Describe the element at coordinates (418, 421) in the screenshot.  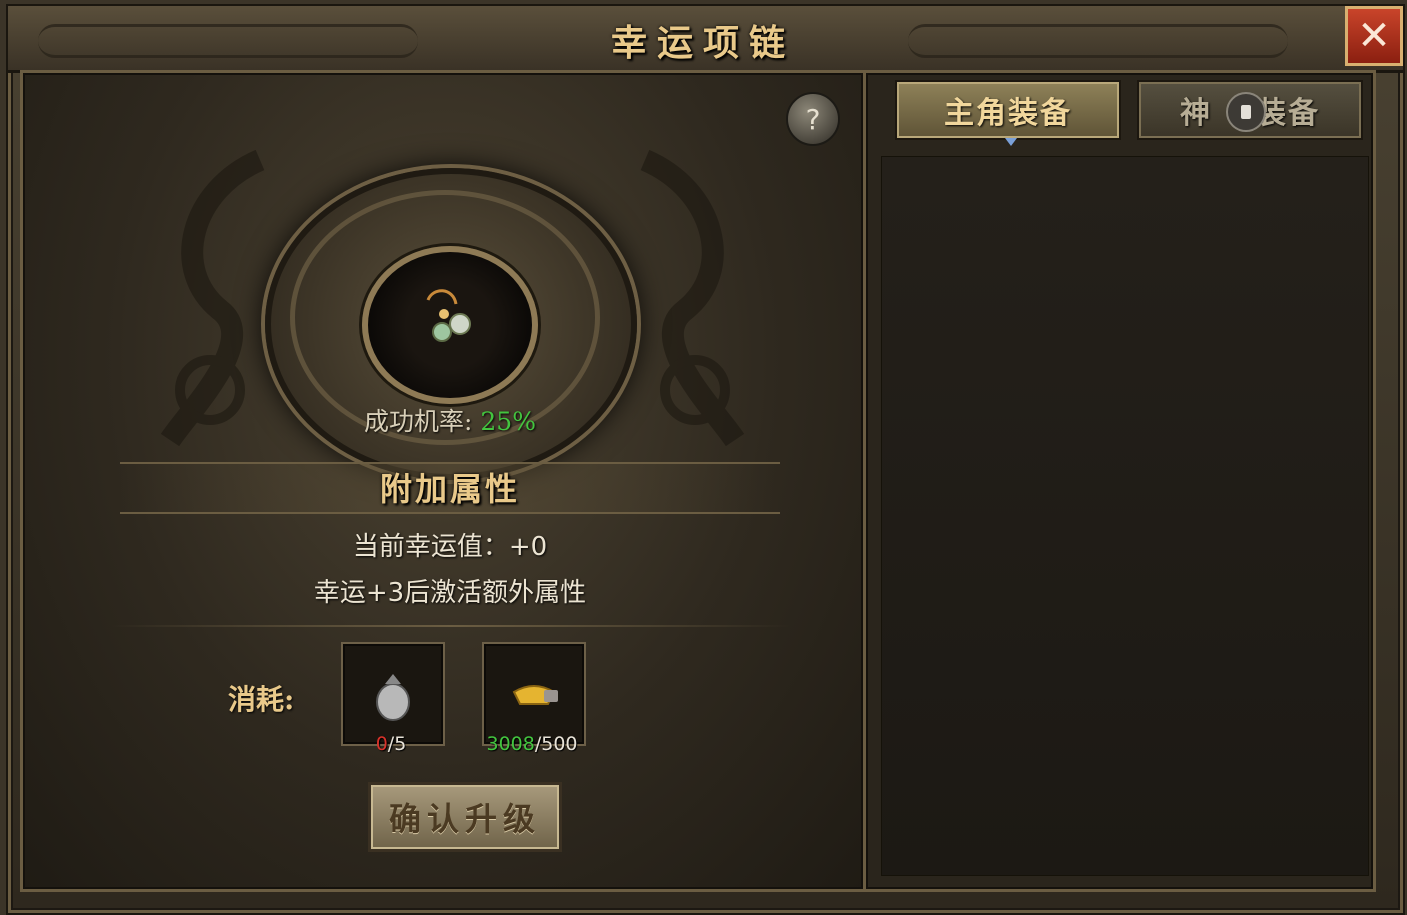
I see `success-rate-label: 成功机率:` at that location.